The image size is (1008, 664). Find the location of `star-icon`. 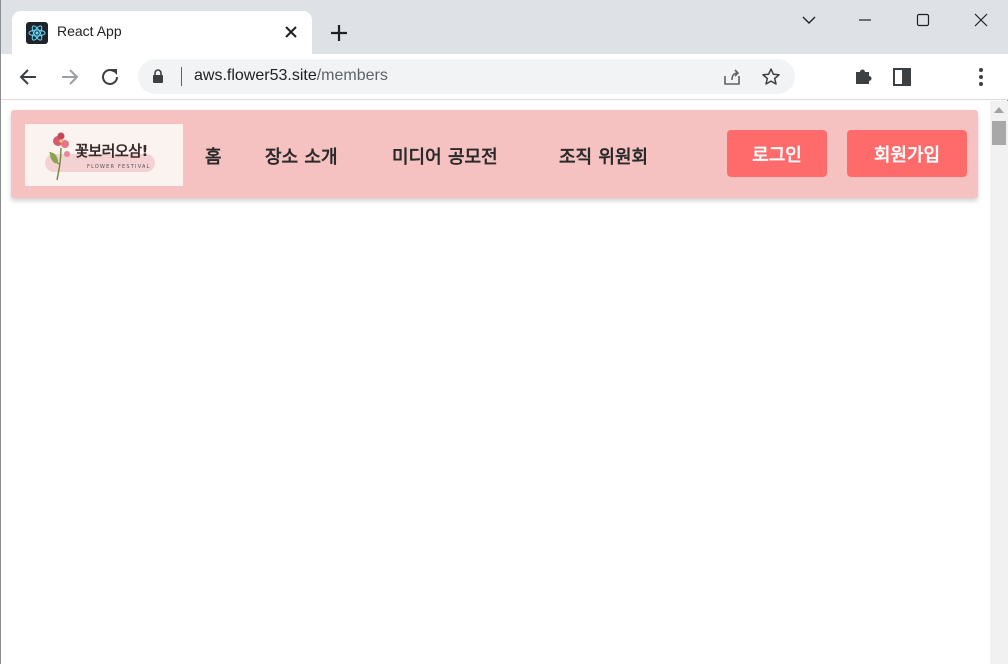

star-icon is located at coordinates (771, 77).